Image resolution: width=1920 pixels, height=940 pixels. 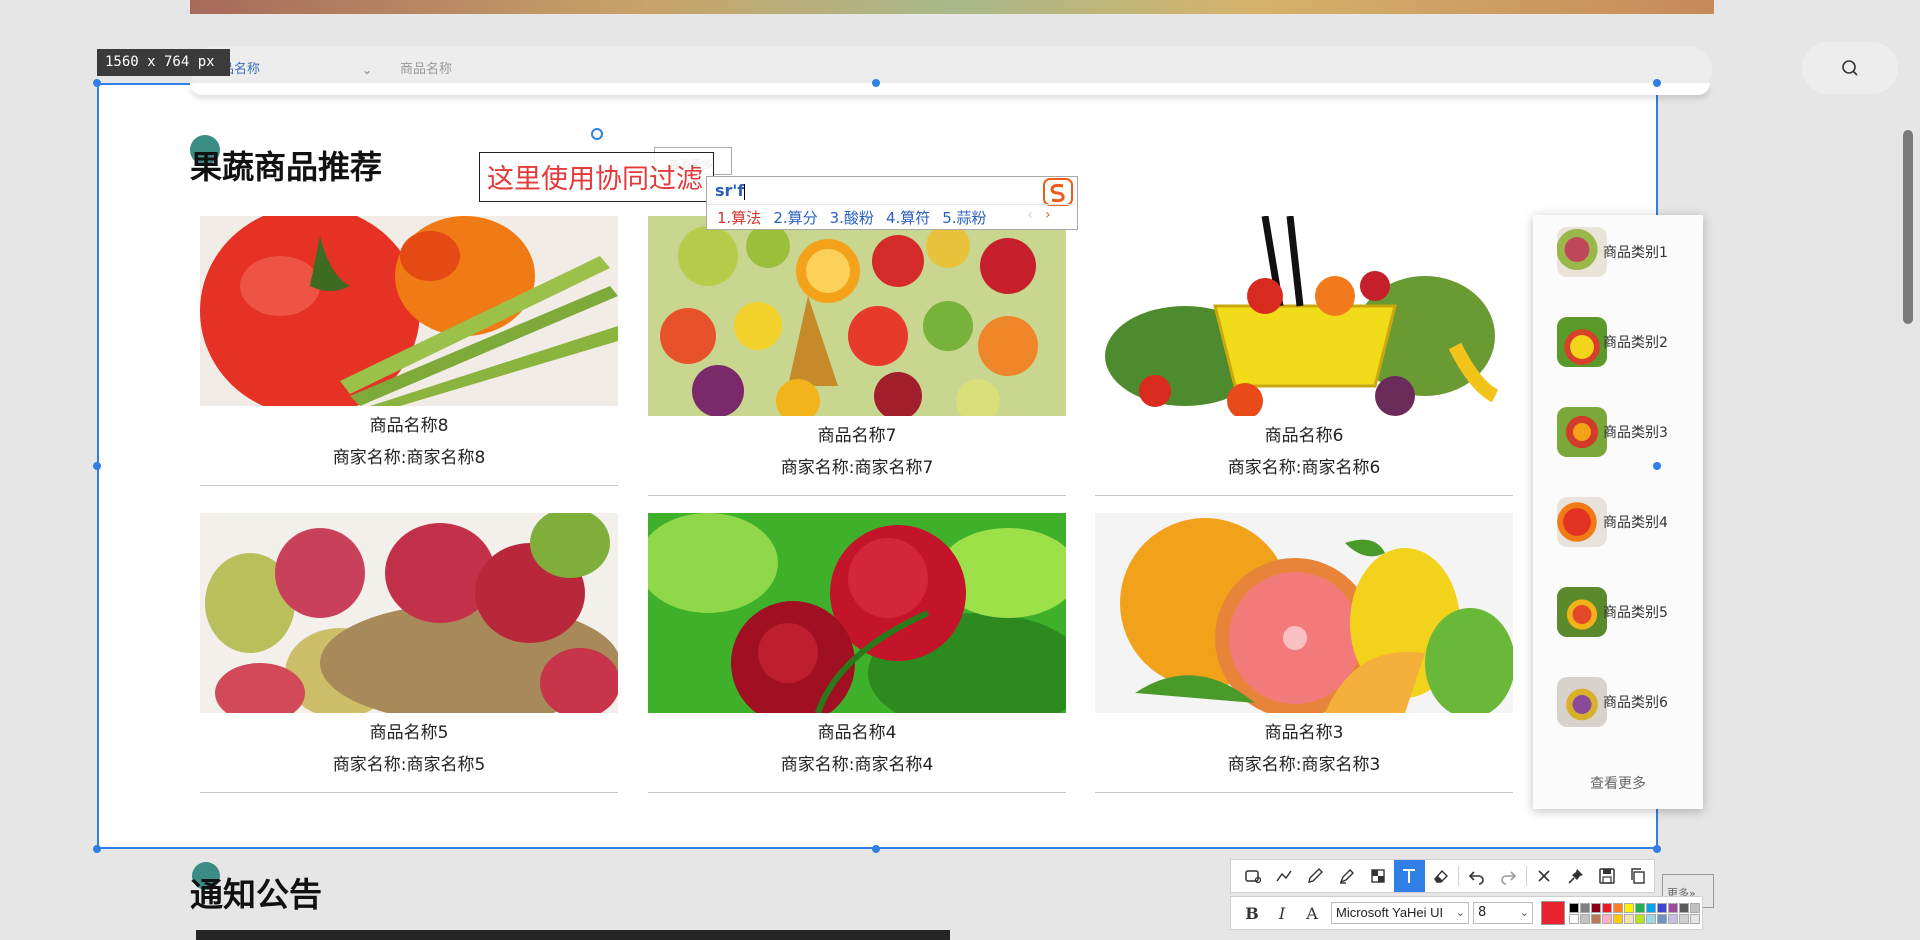 I want to click on product-name: 商品名称6, so click(x=1304, y=436).